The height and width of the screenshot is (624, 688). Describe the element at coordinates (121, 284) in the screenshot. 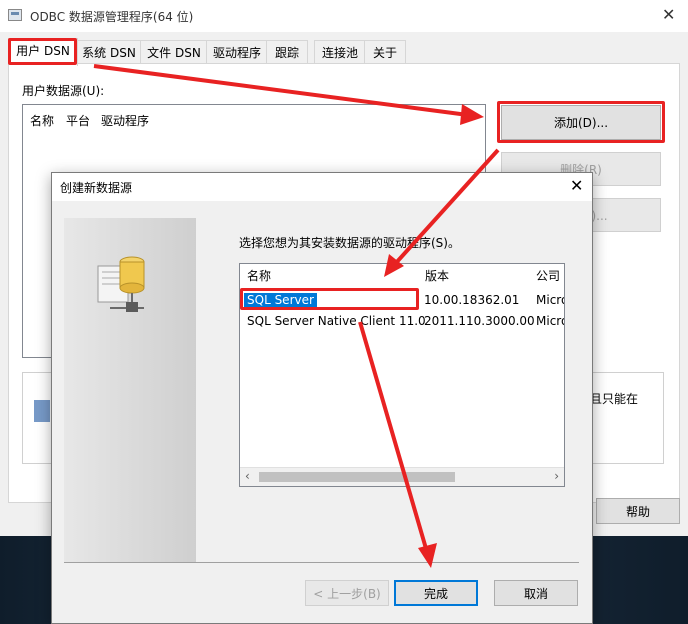

I see `database-wizard-icon` at that location.